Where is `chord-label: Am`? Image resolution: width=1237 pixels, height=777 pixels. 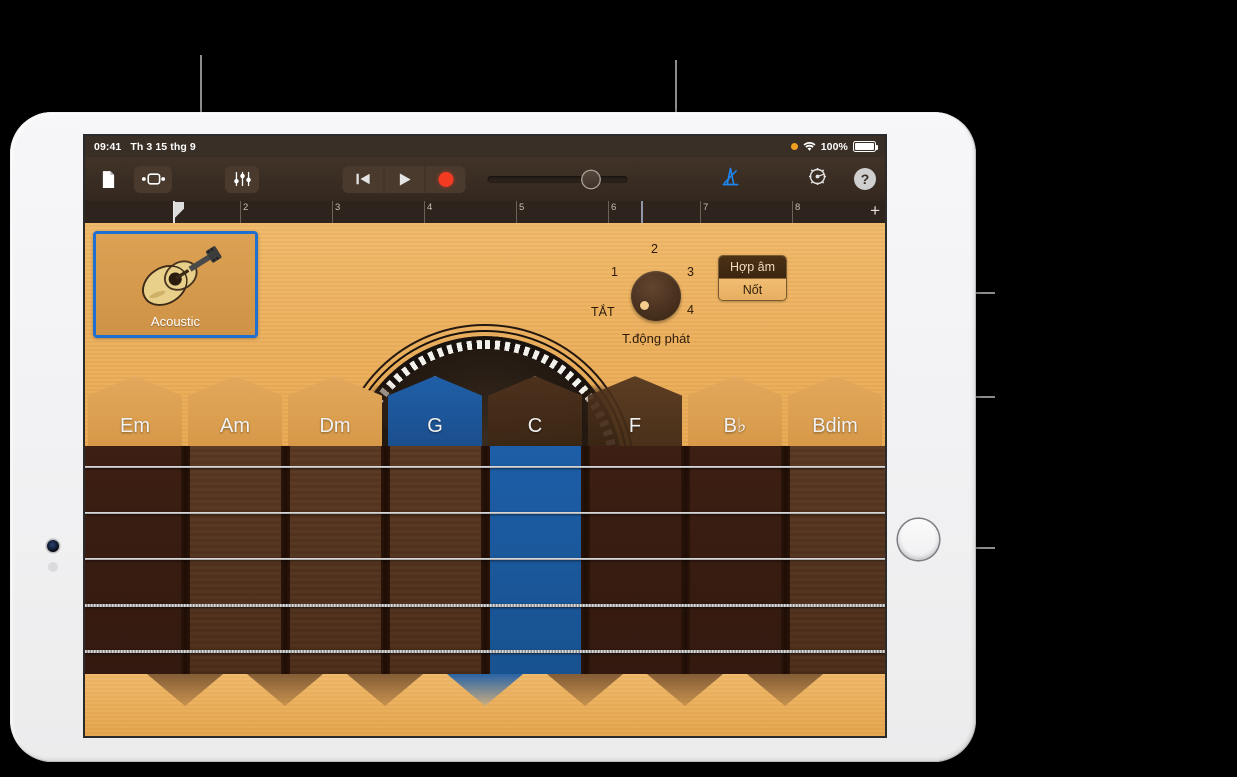
chord-label: Am is located at coordinates (235, 426).